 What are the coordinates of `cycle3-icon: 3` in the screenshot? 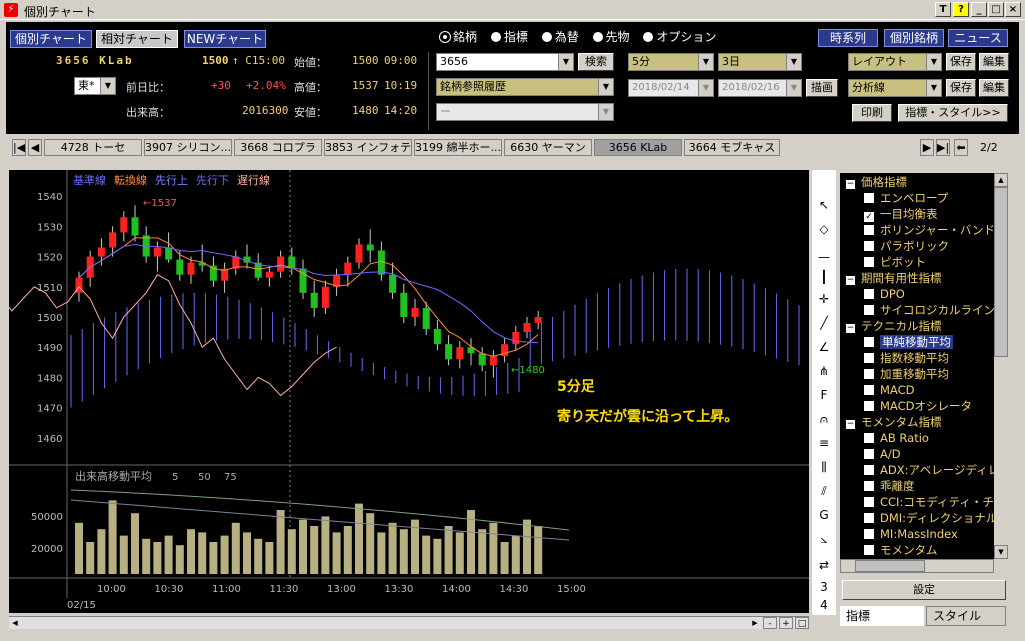 It's located at (824, 587).